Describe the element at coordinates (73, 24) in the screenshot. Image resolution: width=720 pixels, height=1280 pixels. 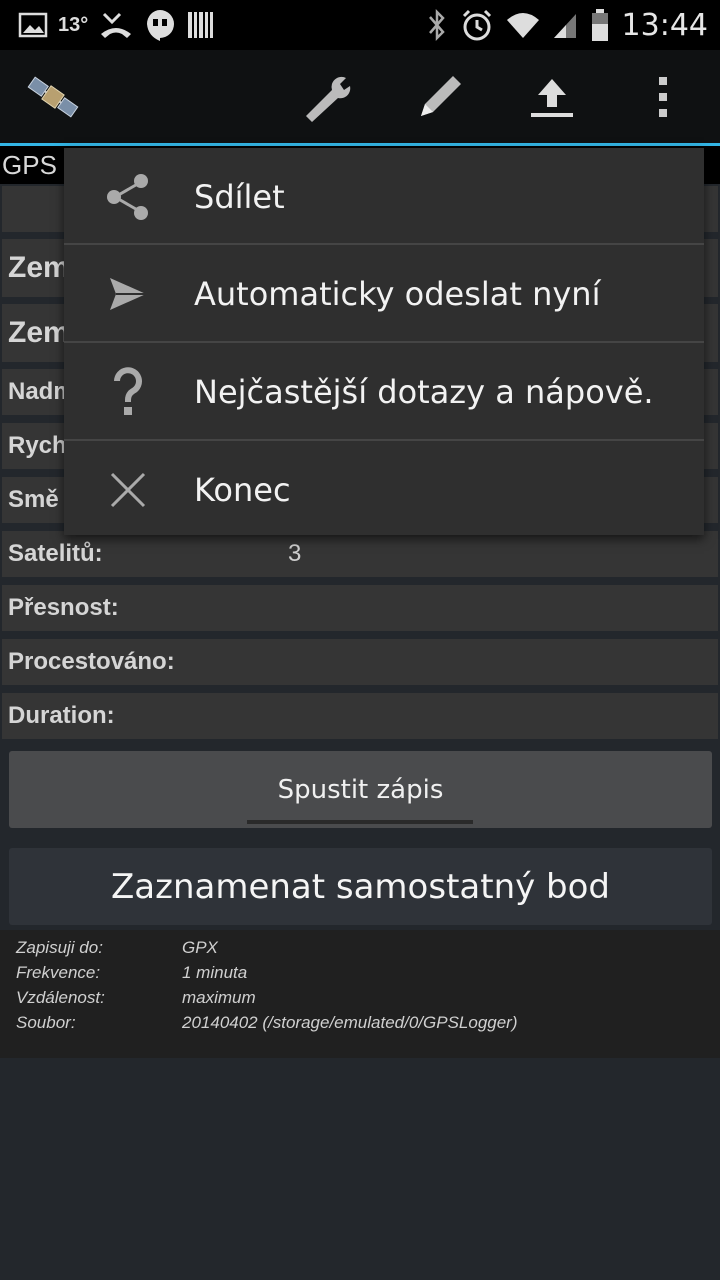
I see `temperature-text: 13°` at that location.